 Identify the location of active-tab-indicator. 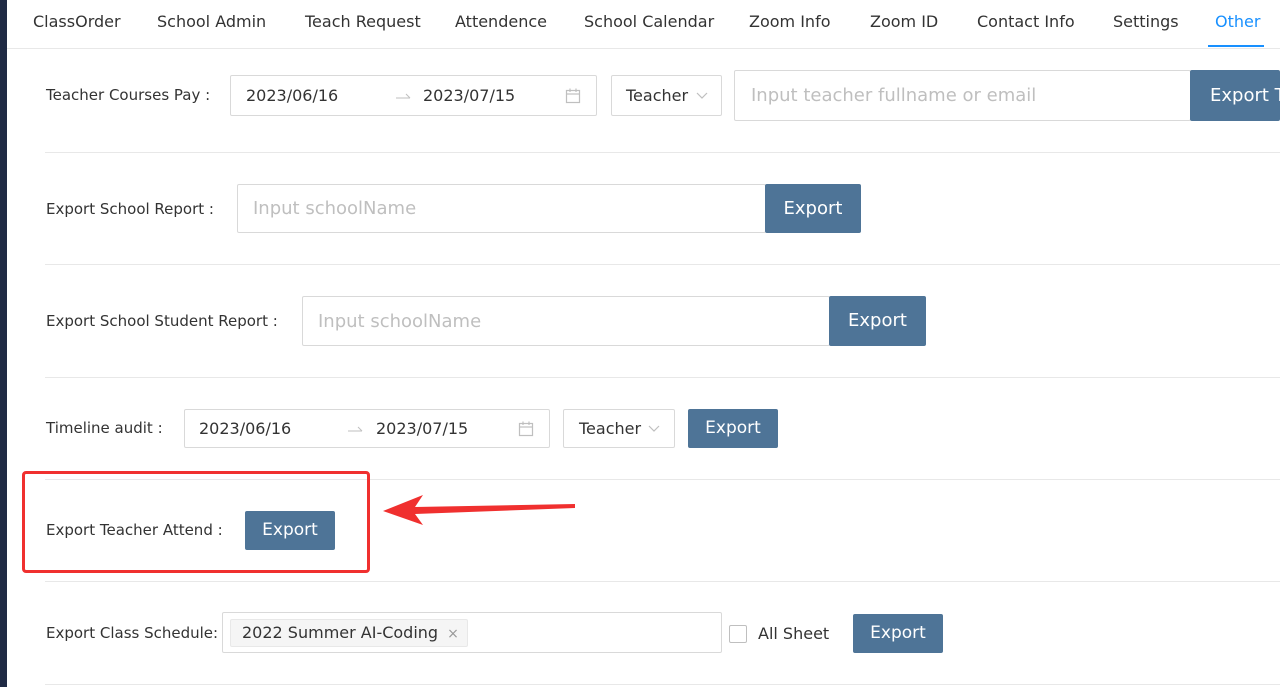
(1236, 46).